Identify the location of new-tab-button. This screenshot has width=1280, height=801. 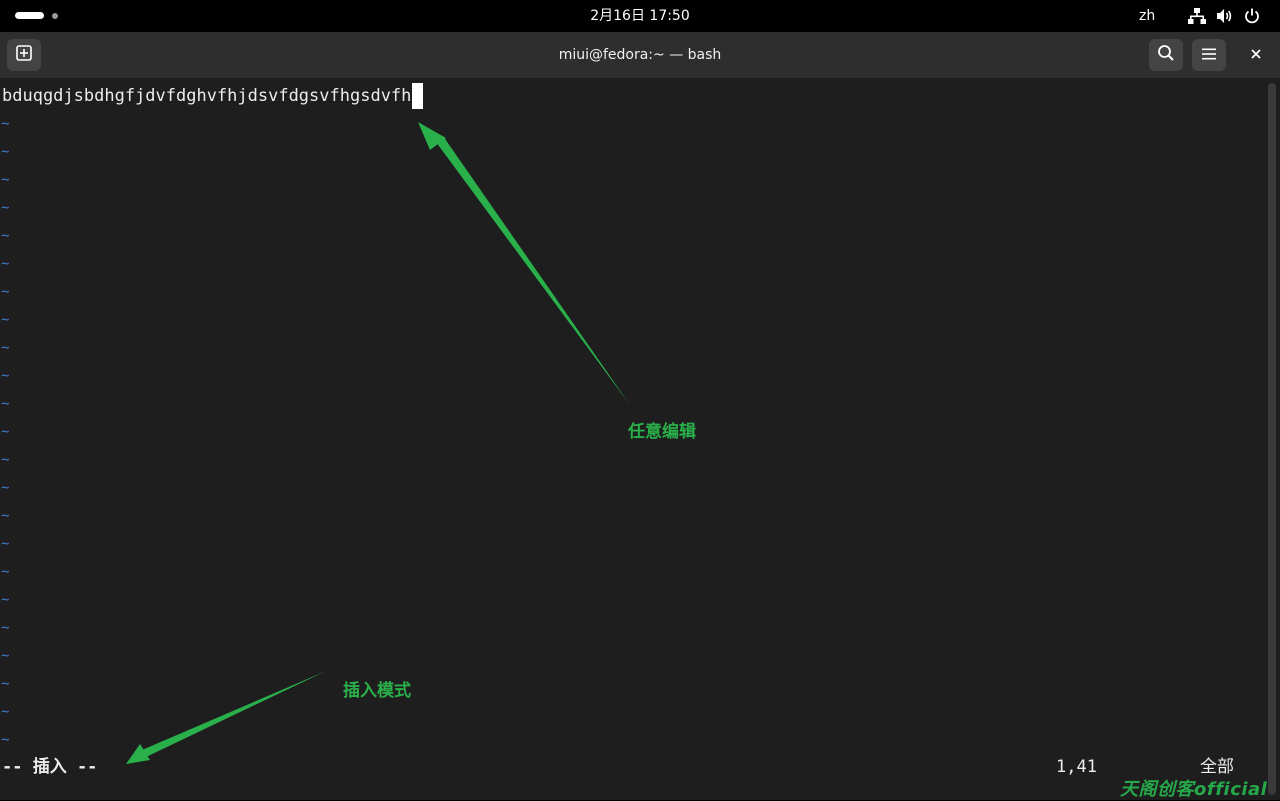
(24, 55).